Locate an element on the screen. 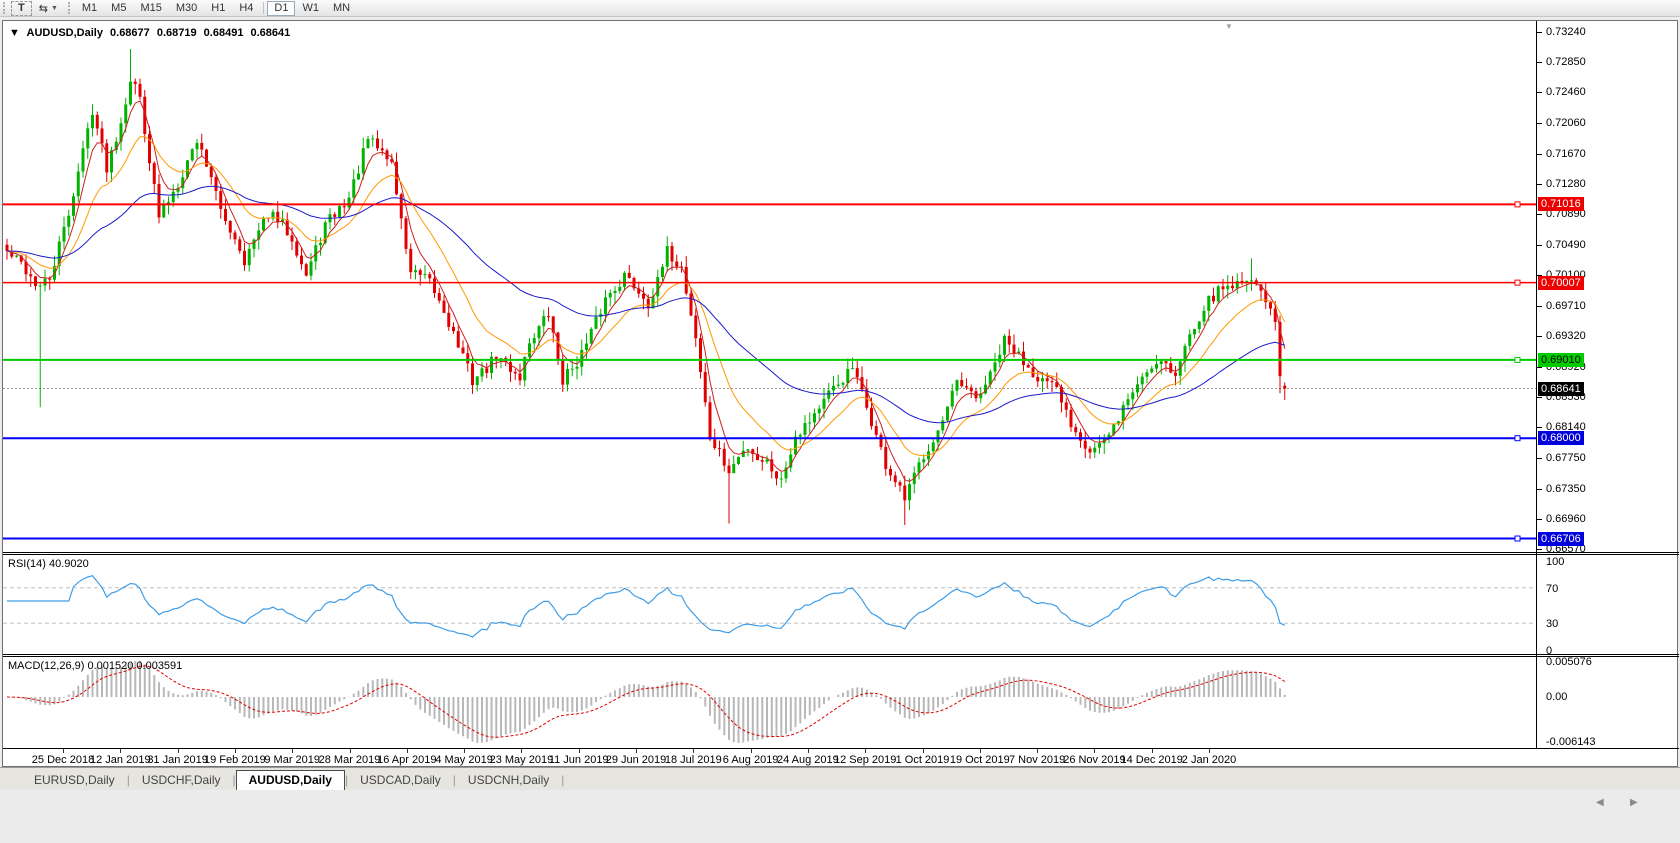 The height and width of the screenshot is (843, 1680). macd-indicator-panel is located at coordinates (769, 702).